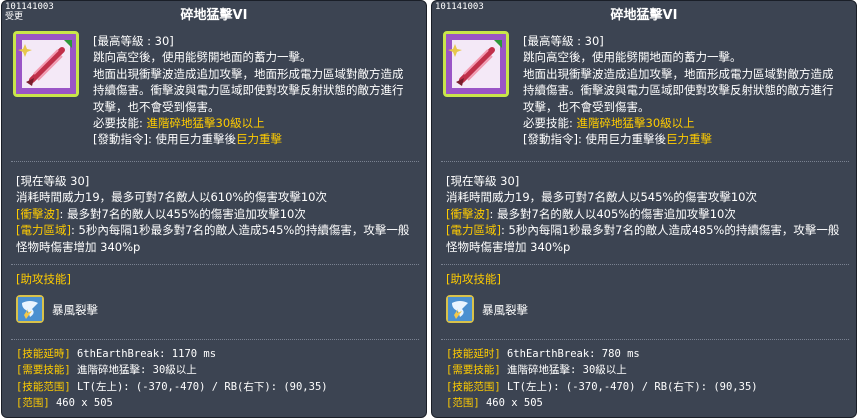 The width and height of the screenshot is (860, 420). I want to click on meta-delay: [技能延時] 6thEarthBreak: 1170 ms, so click(218, 354).